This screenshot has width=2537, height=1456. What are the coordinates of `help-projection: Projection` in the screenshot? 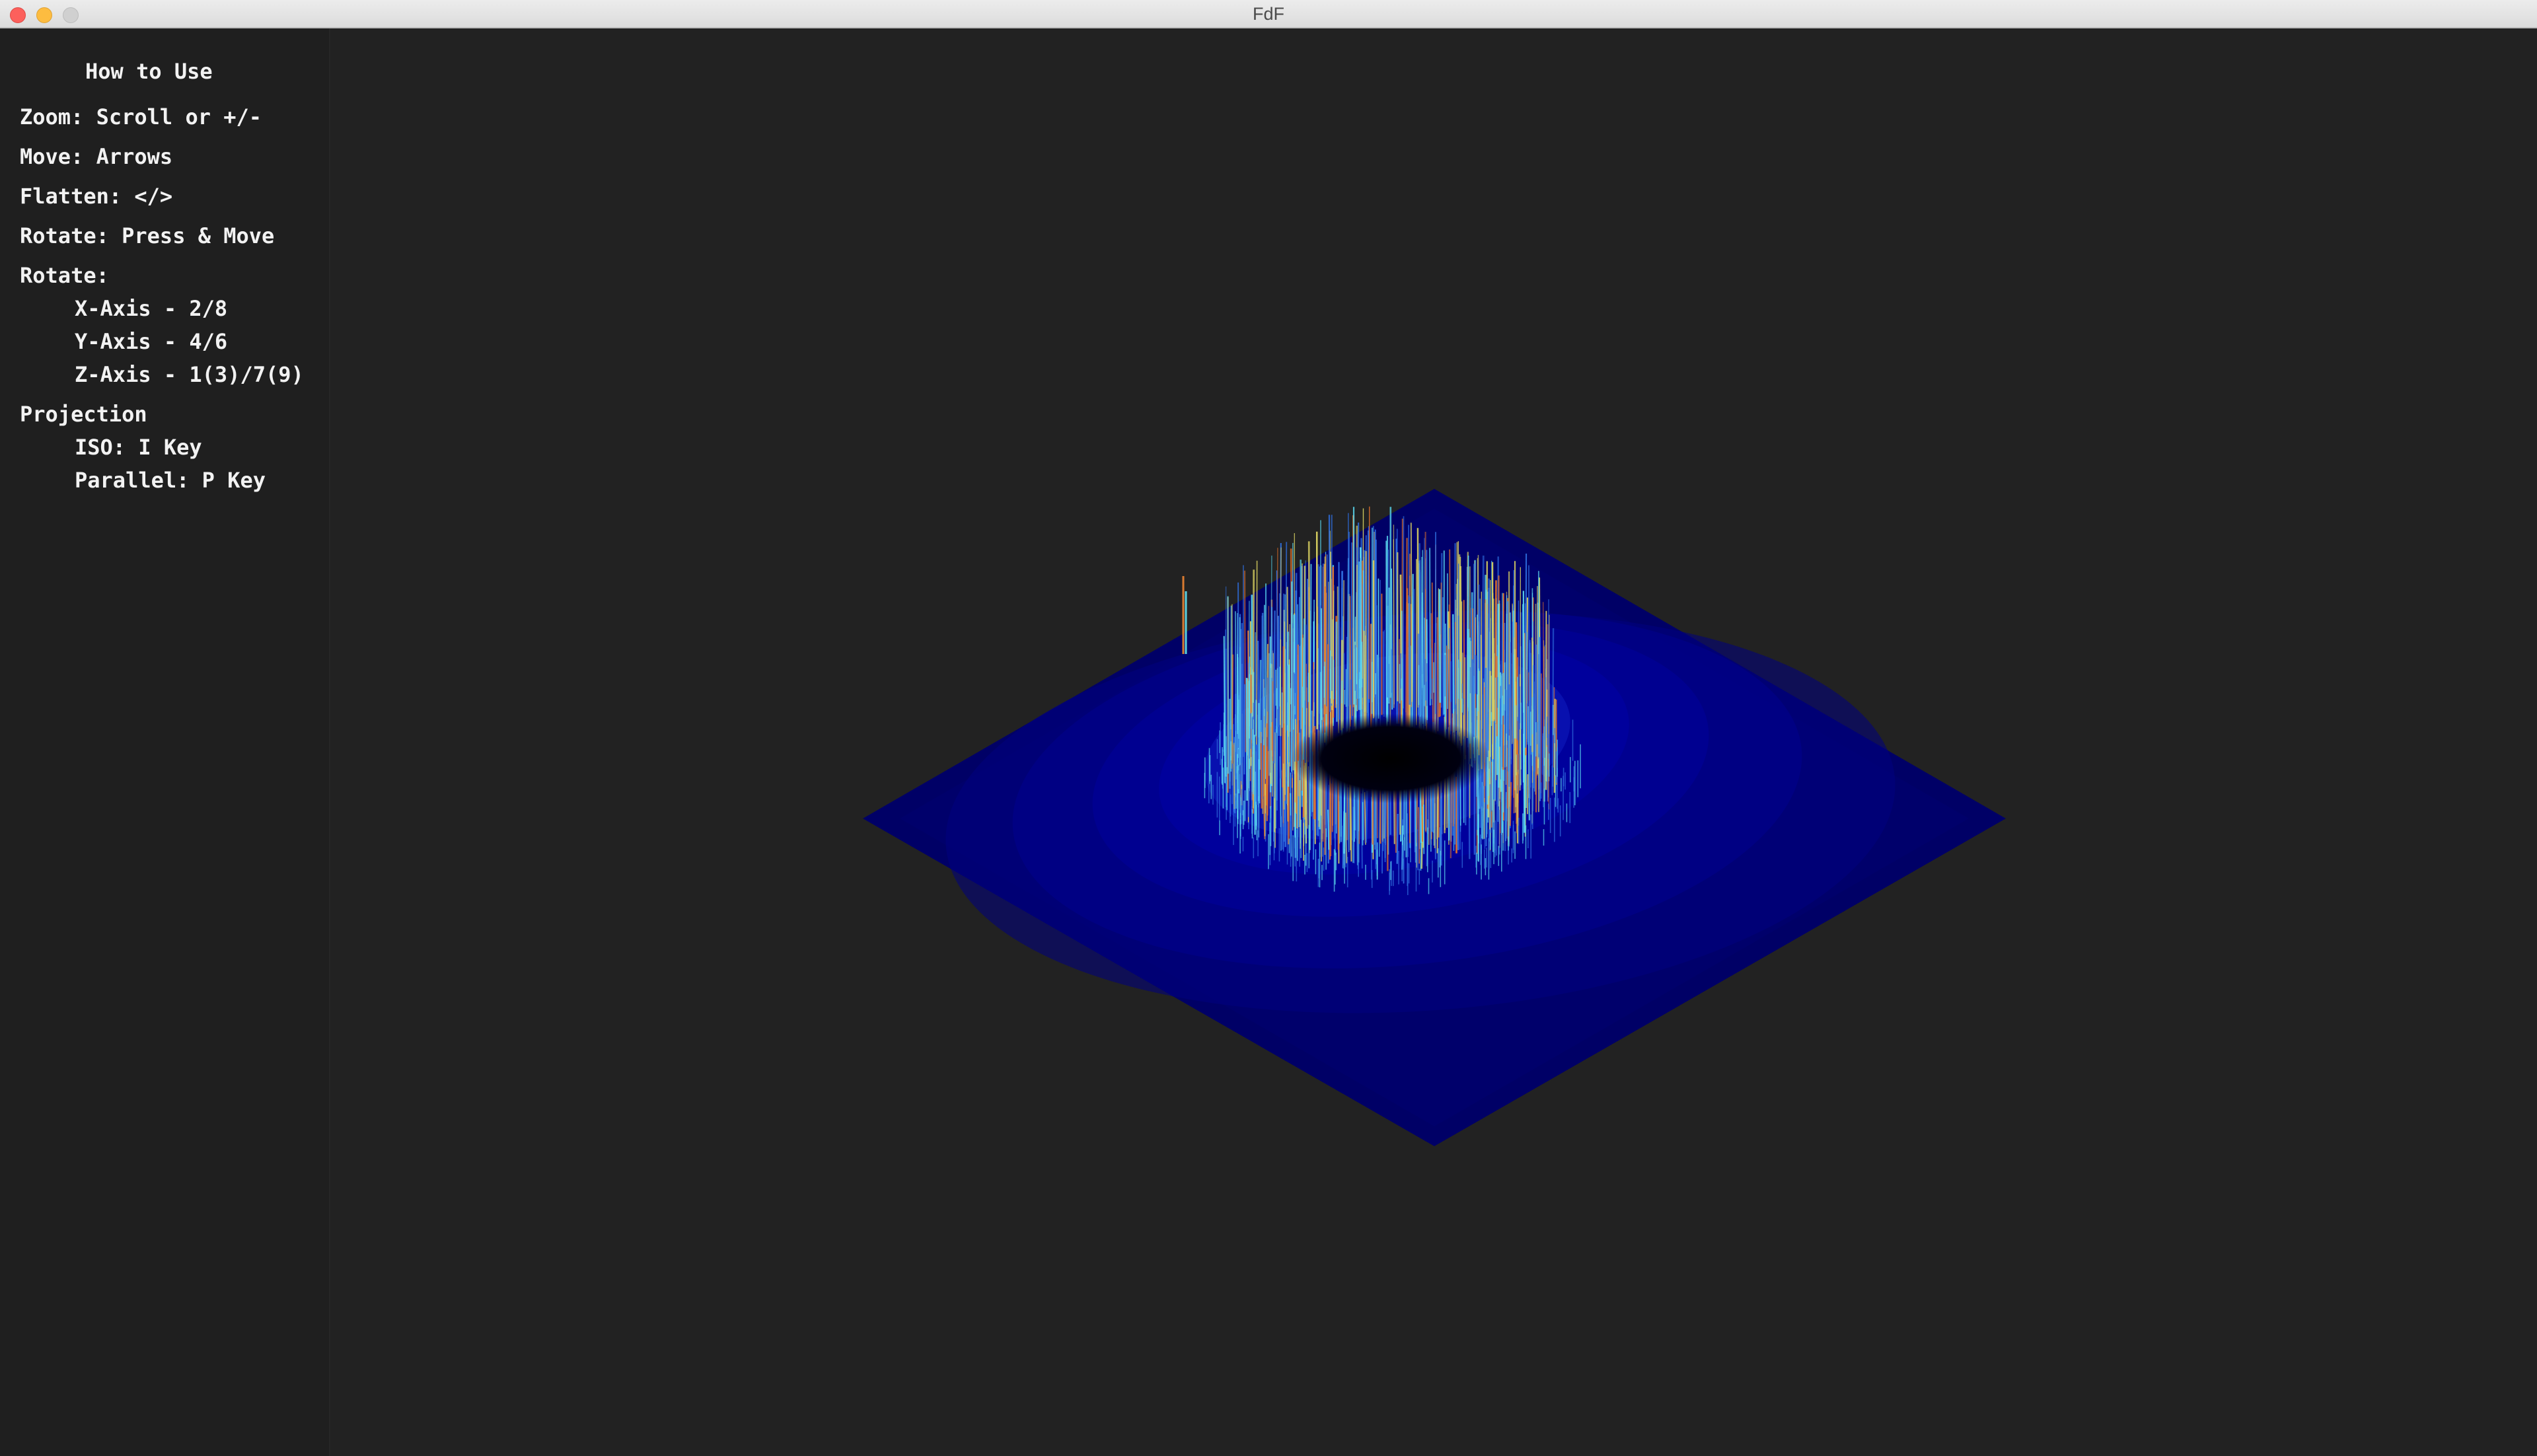 It's located at (83, 414).